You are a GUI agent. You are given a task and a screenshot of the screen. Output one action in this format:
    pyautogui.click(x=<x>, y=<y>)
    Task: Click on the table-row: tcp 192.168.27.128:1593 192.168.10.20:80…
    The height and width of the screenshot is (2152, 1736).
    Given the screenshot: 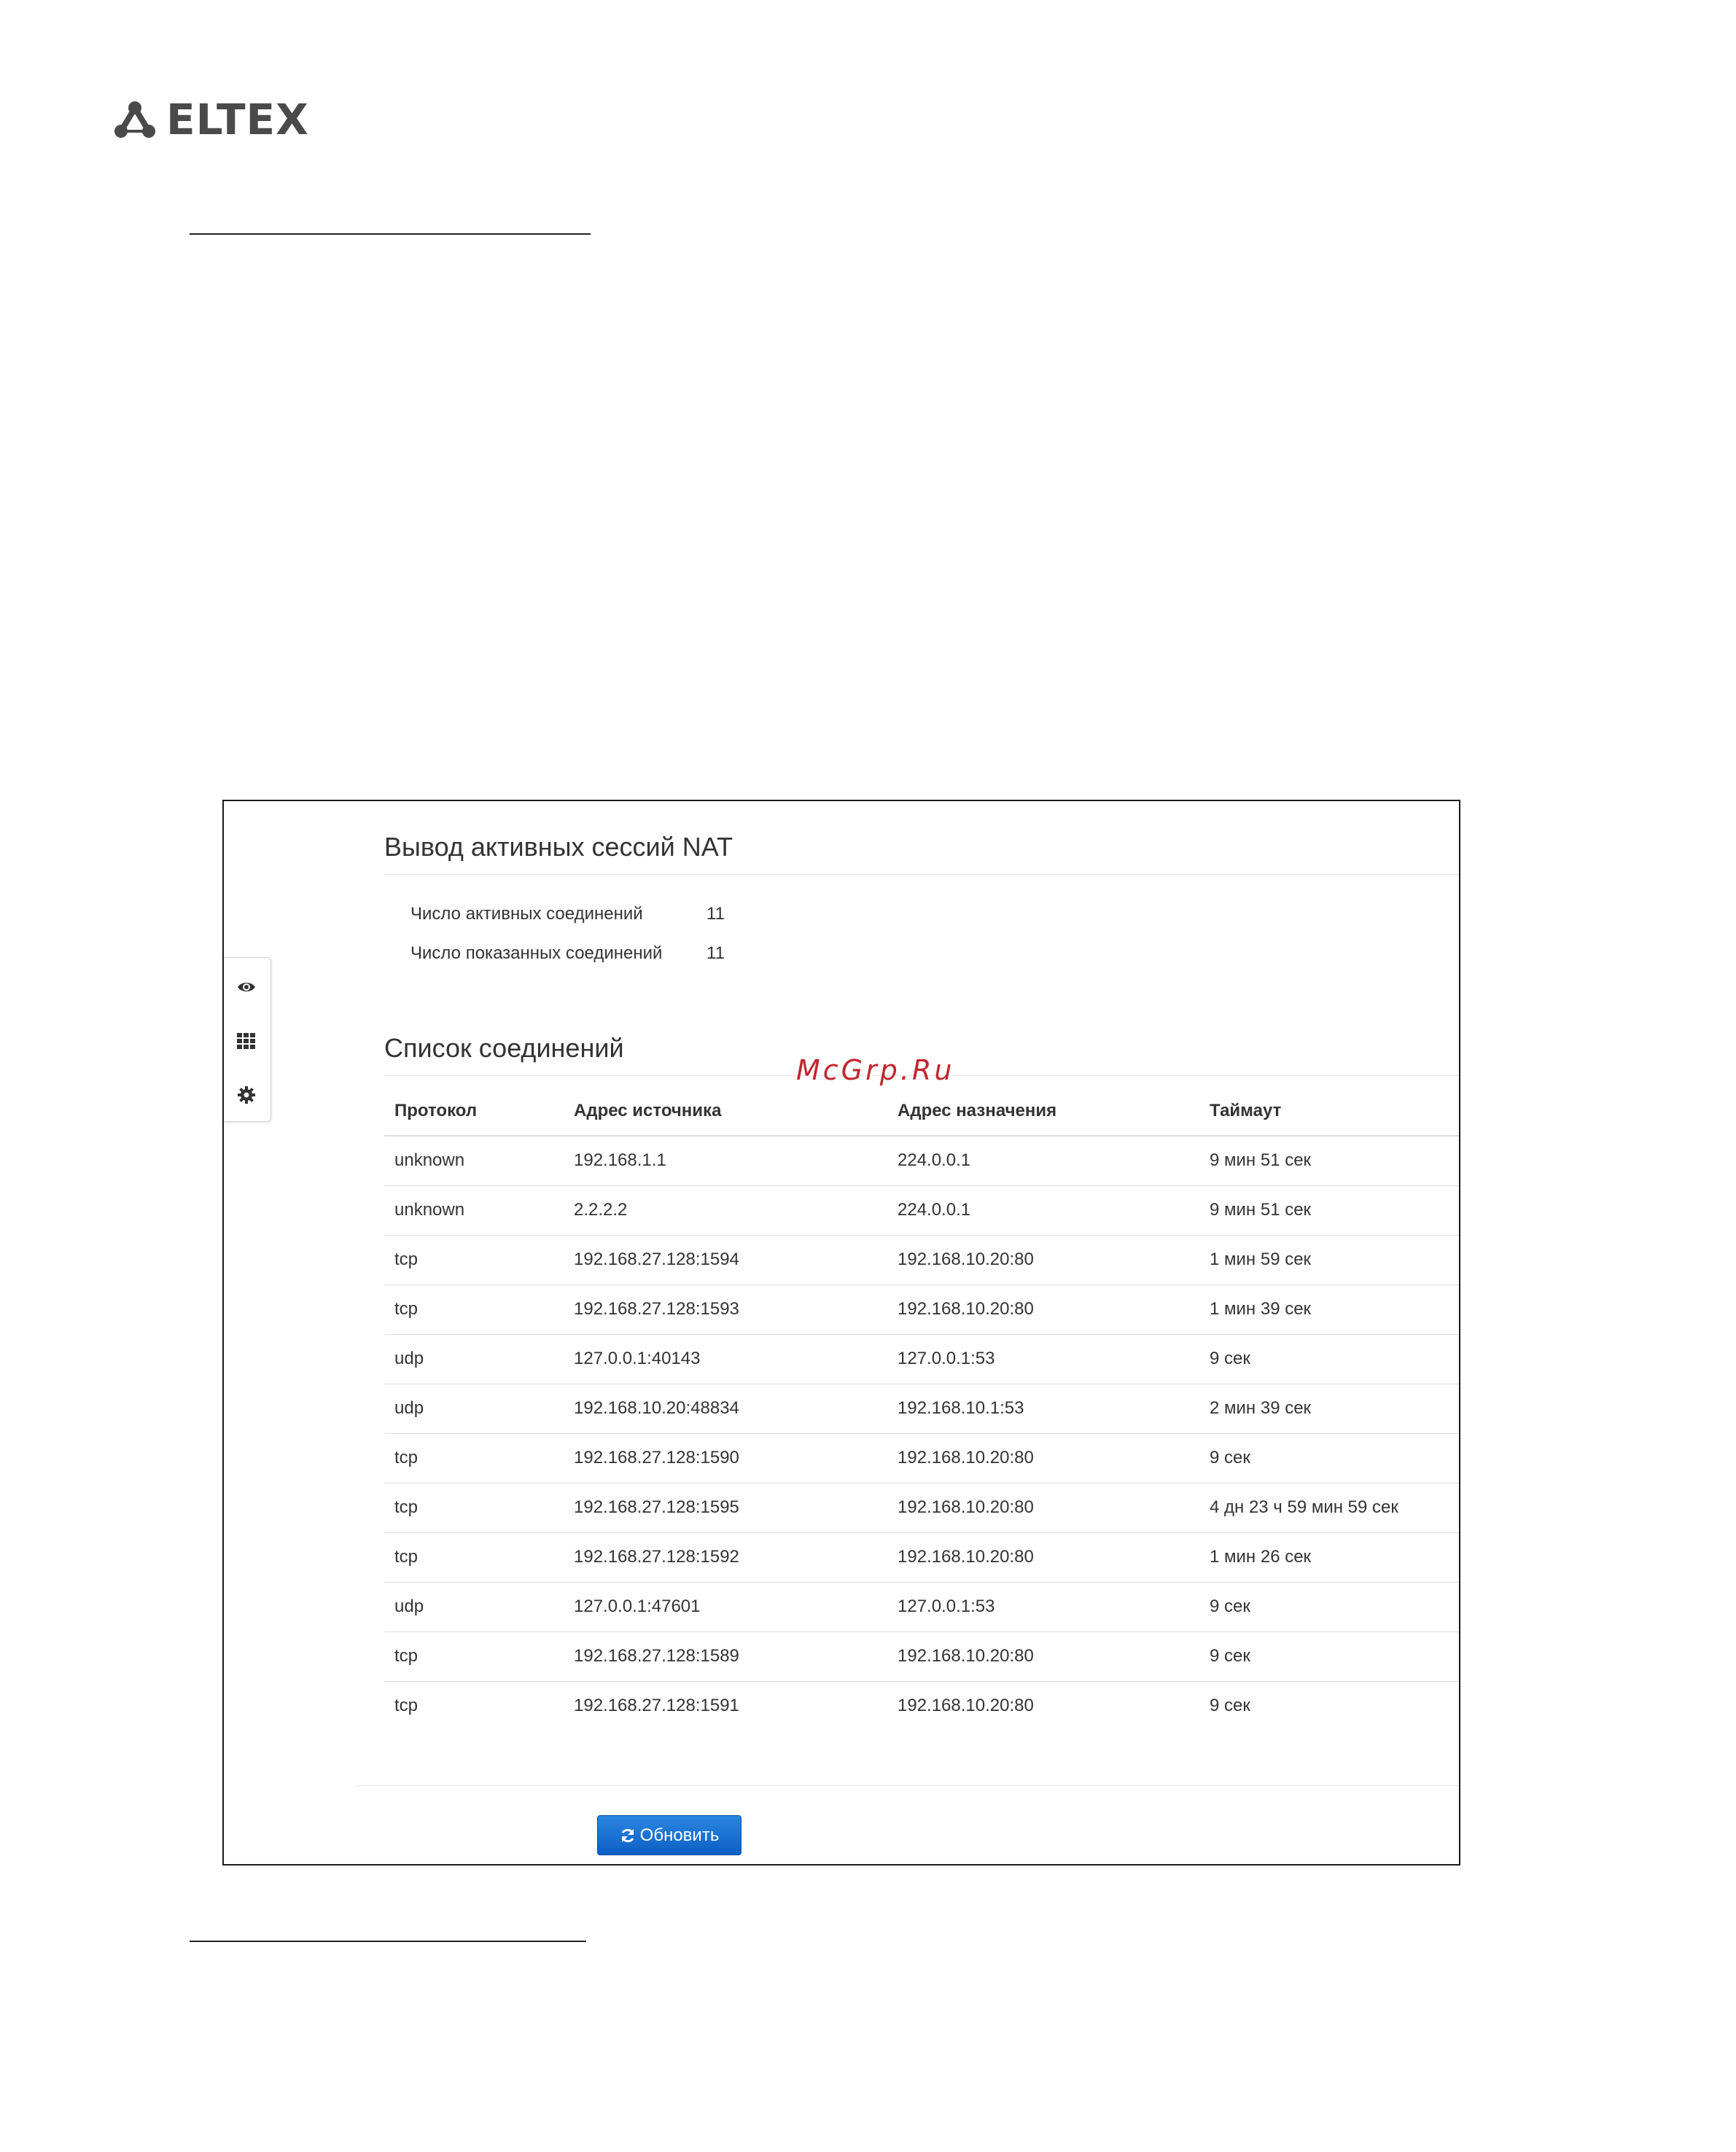 What is the action you would take?
    pyautogui.click(x=922, y=1309)
    